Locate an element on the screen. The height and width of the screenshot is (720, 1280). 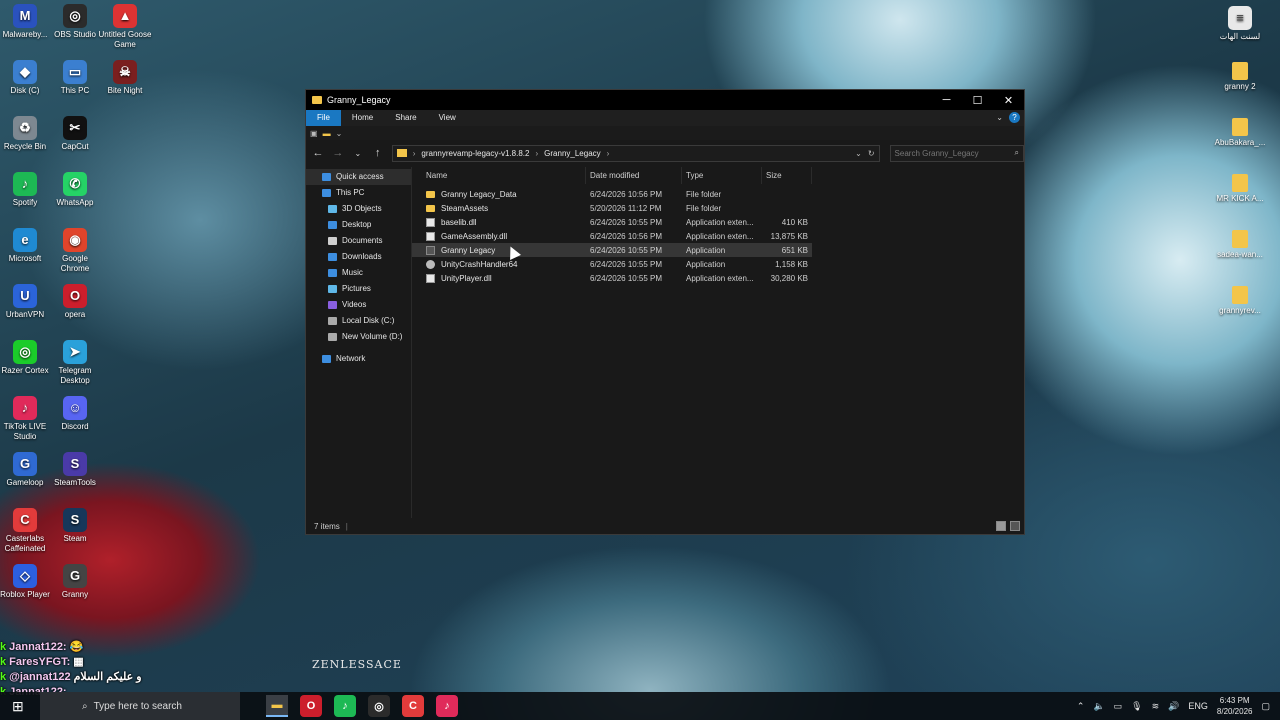
tiktok-icon: ♪ is located at coordinates (447, 706).